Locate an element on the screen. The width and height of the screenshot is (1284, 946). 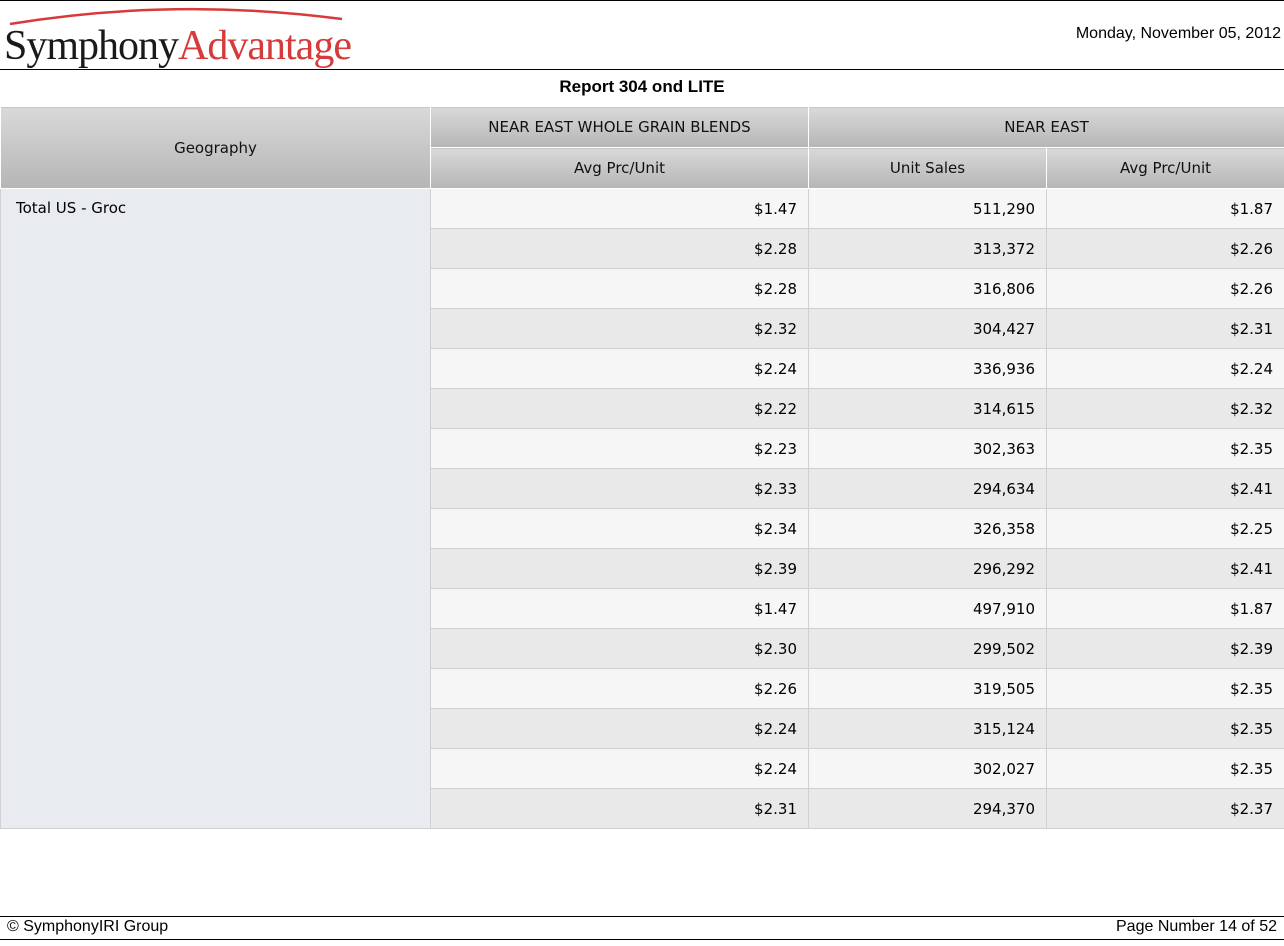
cell-whole-grain-avg-prc-unit: $2.26 is located at coordinates (619, 688).